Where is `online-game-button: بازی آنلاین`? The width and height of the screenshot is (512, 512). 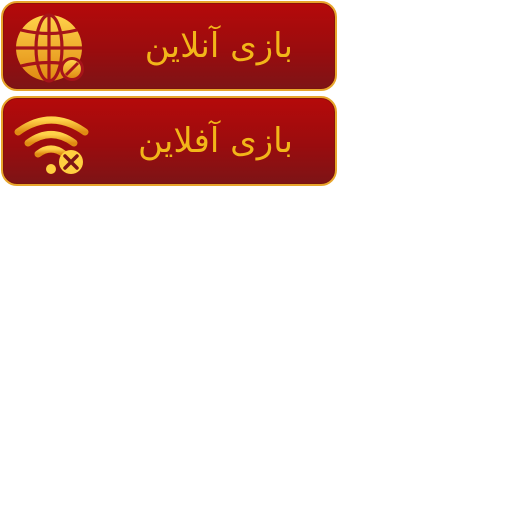 online-game-button: بازی آنلاین is located at coordinates (169, 46).